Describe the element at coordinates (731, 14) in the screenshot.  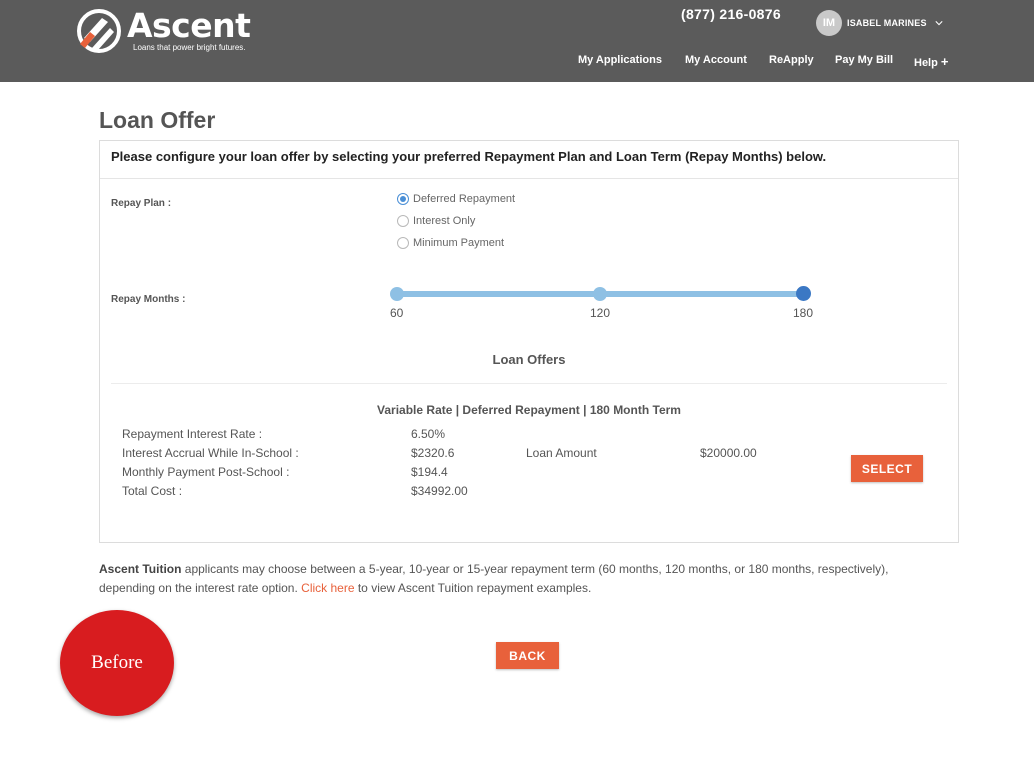
I see `phone-number: (877) 216-0876` at that location.